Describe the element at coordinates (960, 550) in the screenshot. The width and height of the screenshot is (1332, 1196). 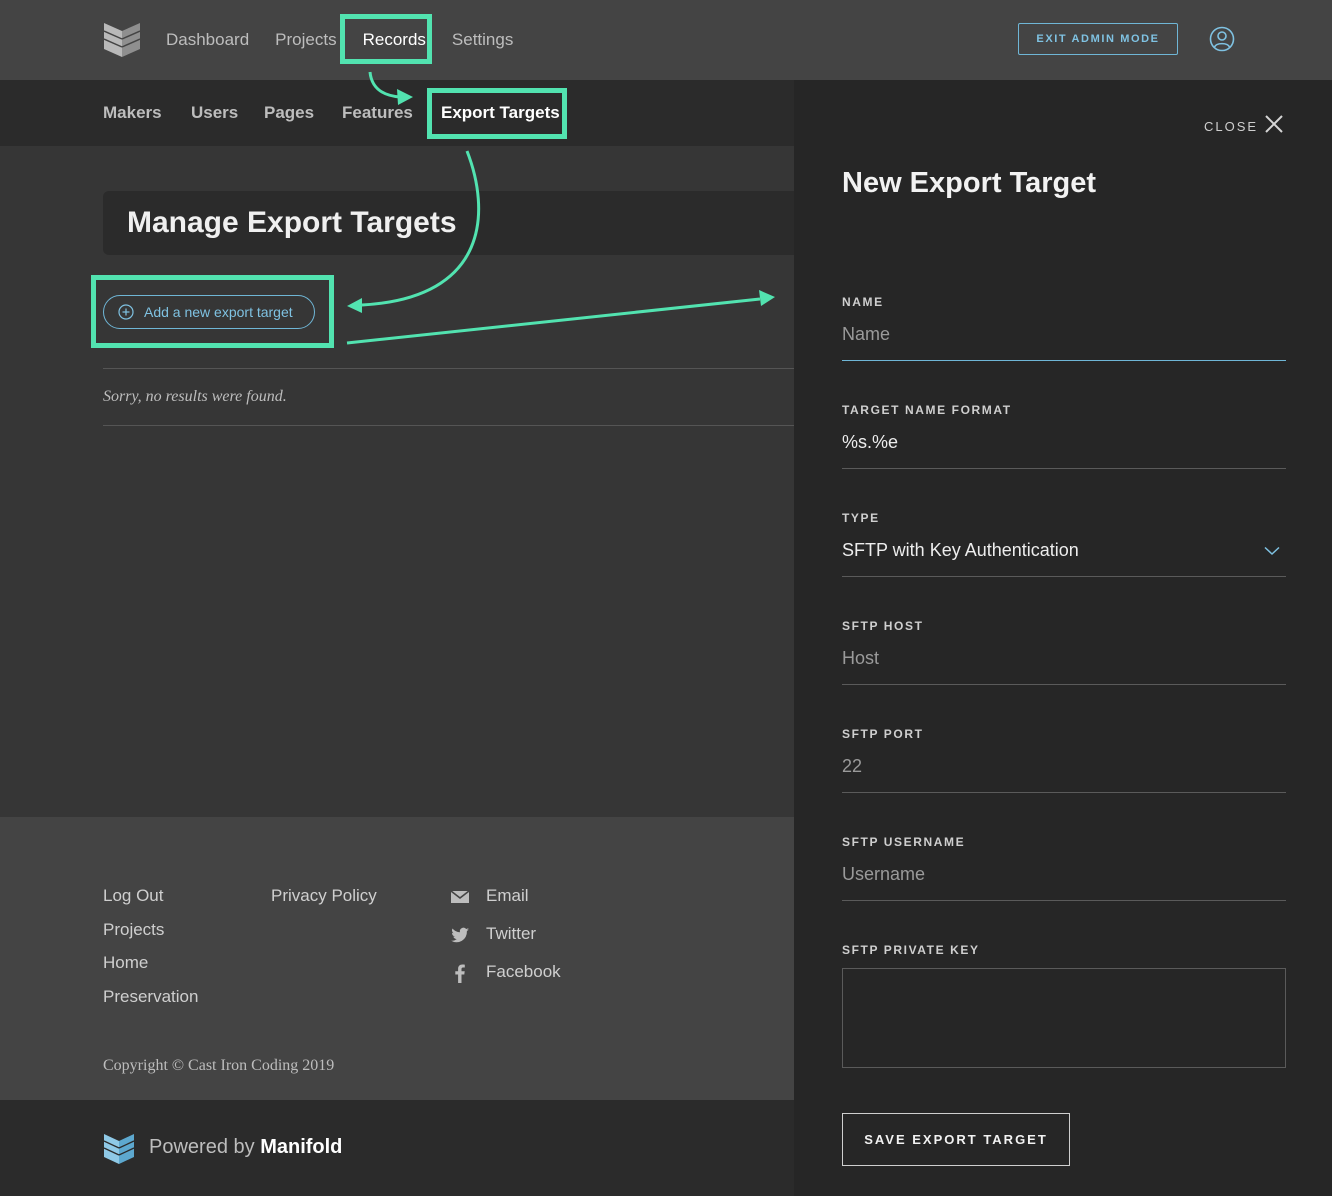
I see `type-select: SFTP with Key Authentication` at that location.